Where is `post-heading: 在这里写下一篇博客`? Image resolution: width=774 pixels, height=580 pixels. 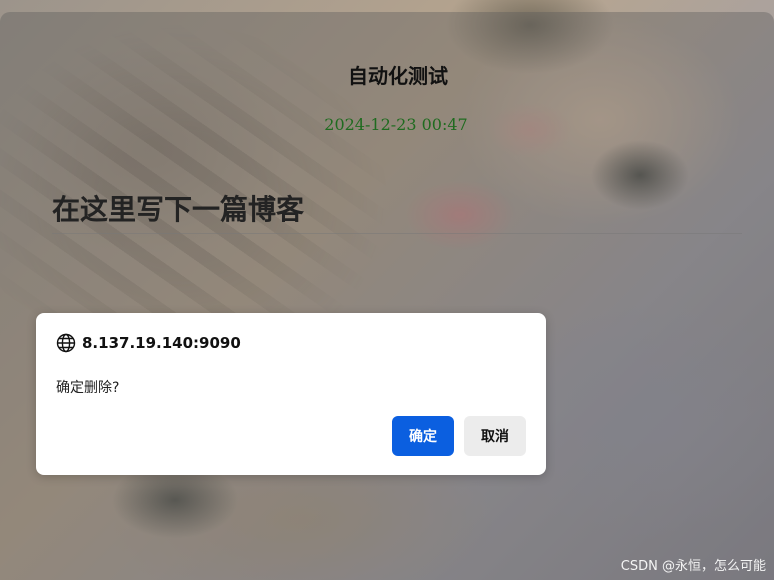 post-heading: 在这里写下一篇博客 is located at coordinates (178, 209).